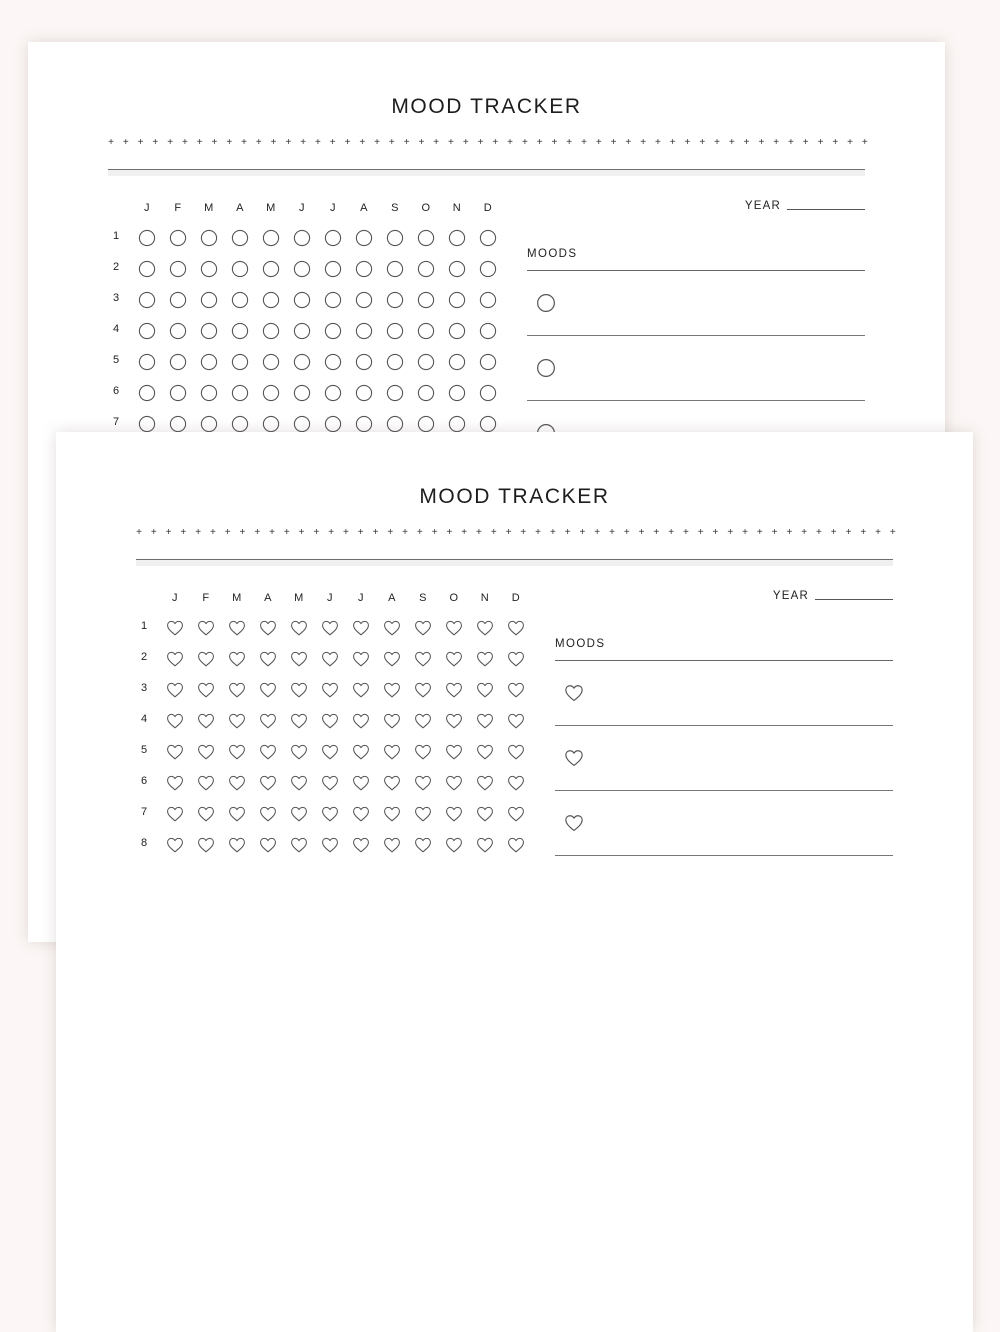 The image size is (1000, 1332). What do you see at coordinates (805, 206) in the screenshot?
I see `year-field: YEAR` at bounding box center [805, 206].